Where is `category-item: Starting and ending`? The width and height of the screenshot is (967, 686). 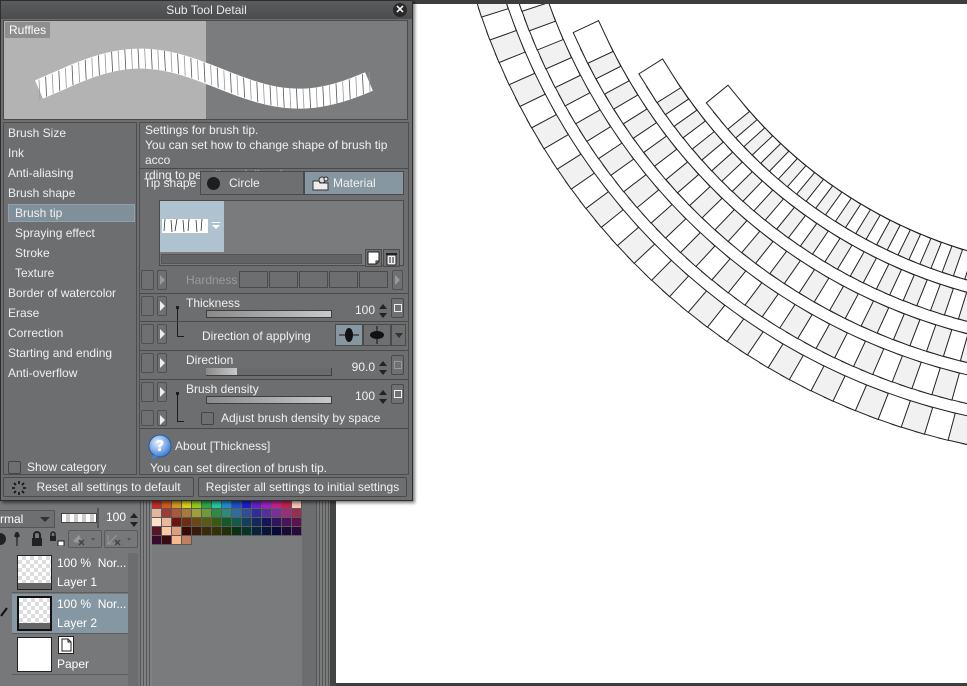
category-item: Starting and ending is located at coordinates (60, 353).